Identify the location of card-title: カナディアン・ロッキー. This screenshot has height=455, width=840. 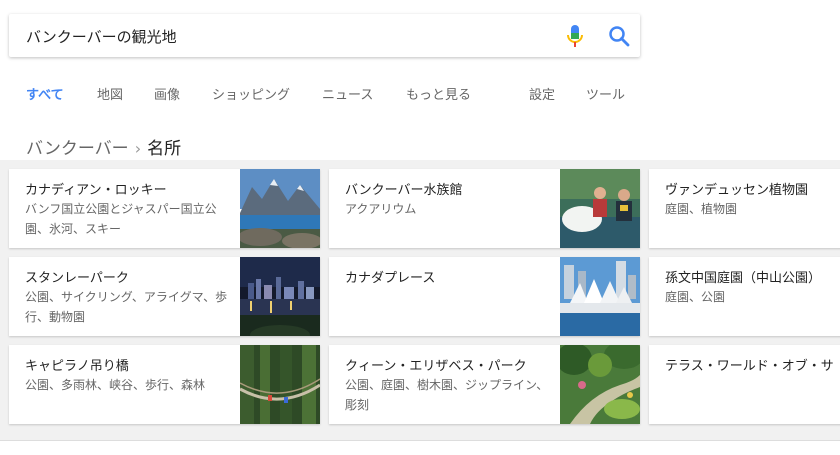
(96, 190).